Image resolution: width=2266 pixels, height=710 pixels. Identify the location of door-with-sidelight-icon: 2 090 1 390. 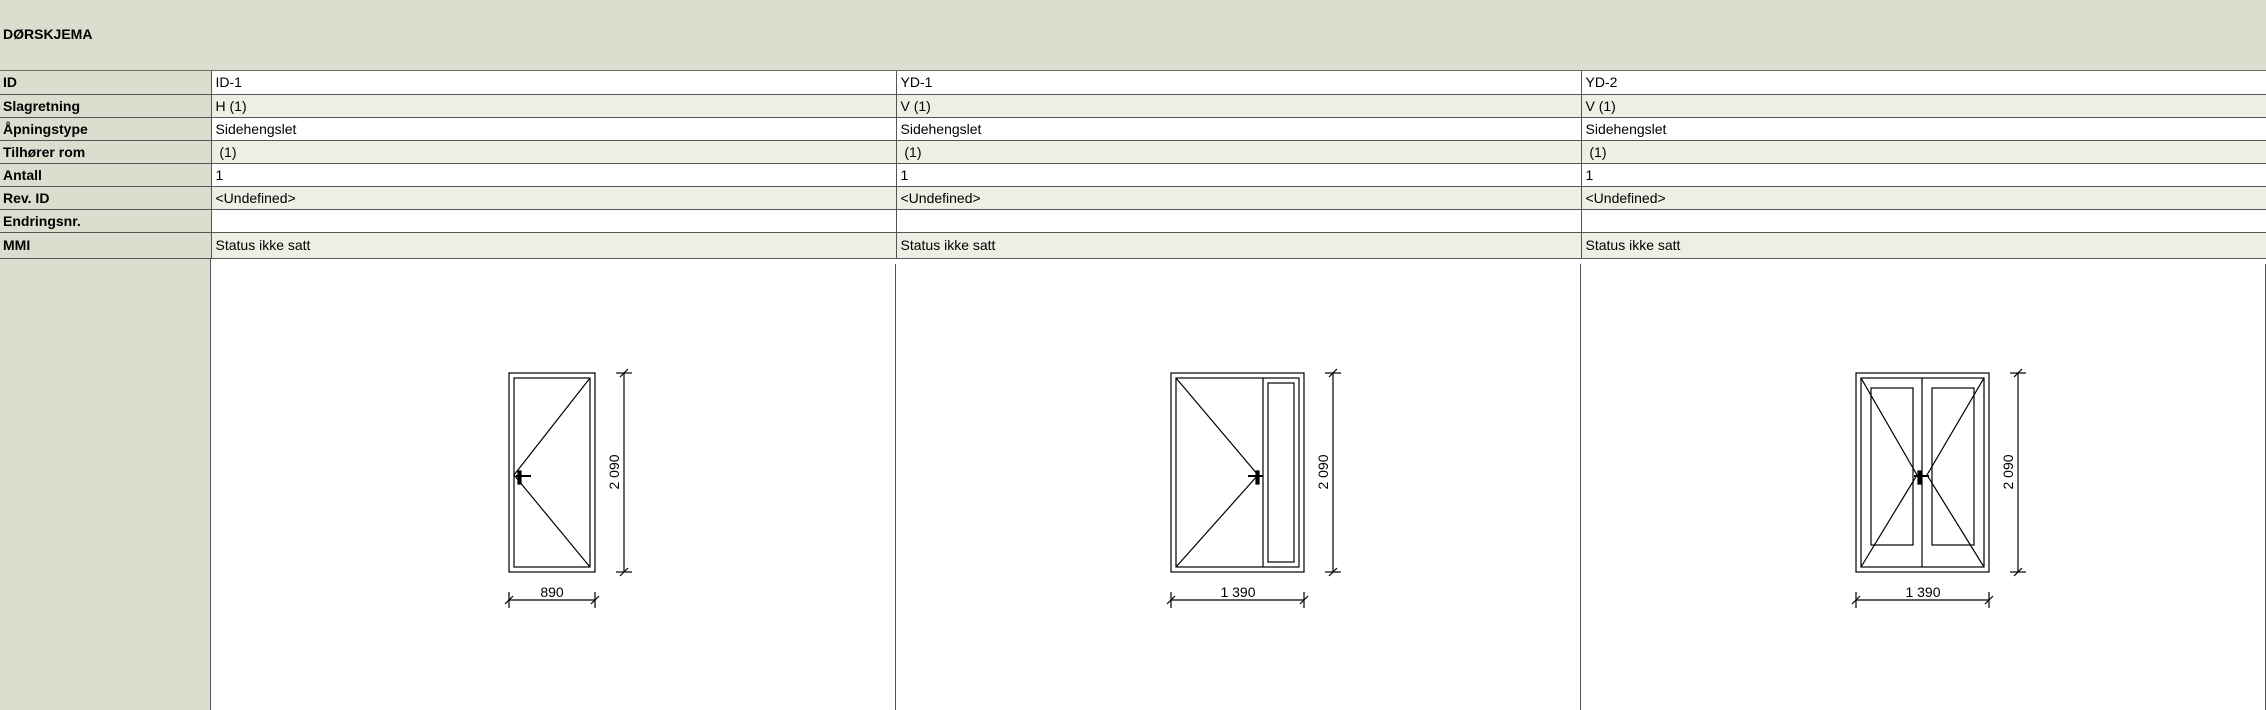
(1253, 488).